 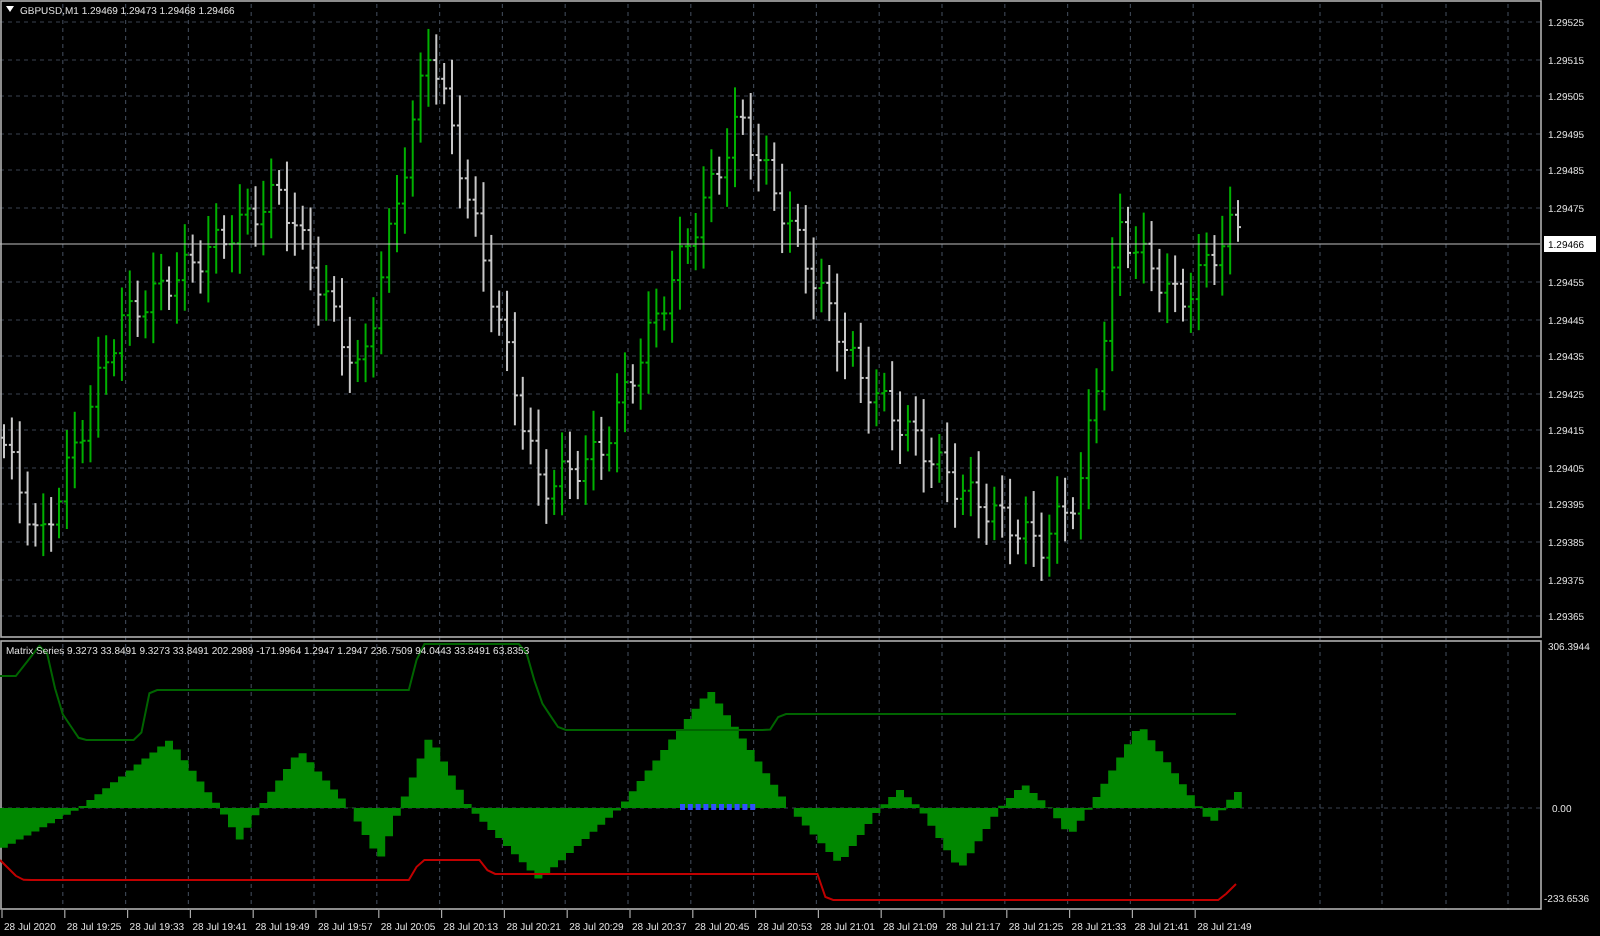 What do you see at coordinates (10, 9) in the screenshot?
I see `dropdown-triangle-icon` at bounding box center [10, 9].